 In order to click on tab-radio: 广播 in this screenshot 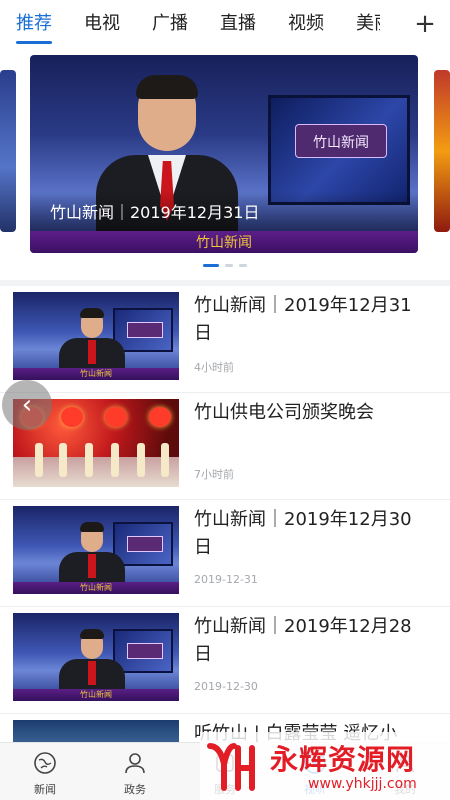, I will do `click(170, 24)`.